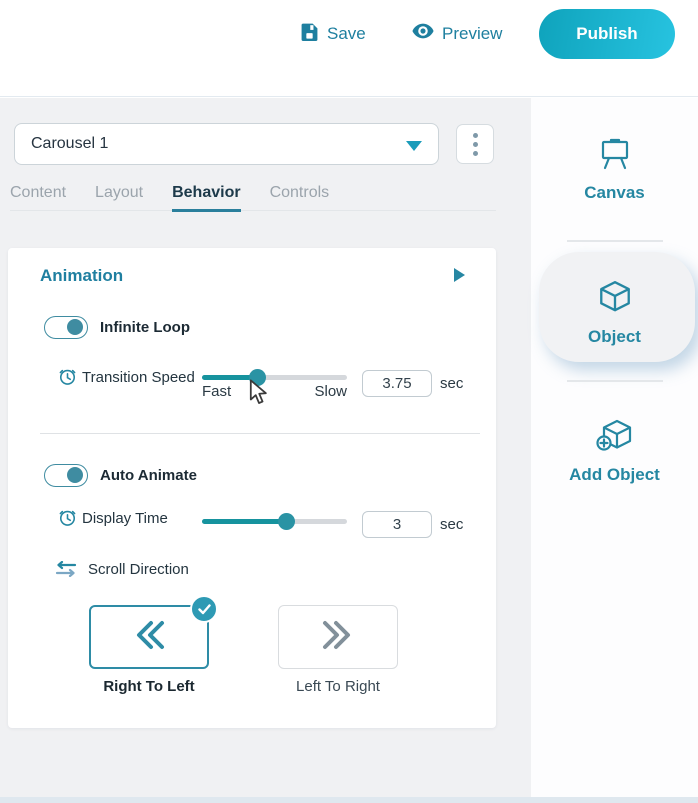  Describe the element at coordinates (253, 198) in the screenshot. I see `tab-bar: Content Layout Behavior Controls` at that location.